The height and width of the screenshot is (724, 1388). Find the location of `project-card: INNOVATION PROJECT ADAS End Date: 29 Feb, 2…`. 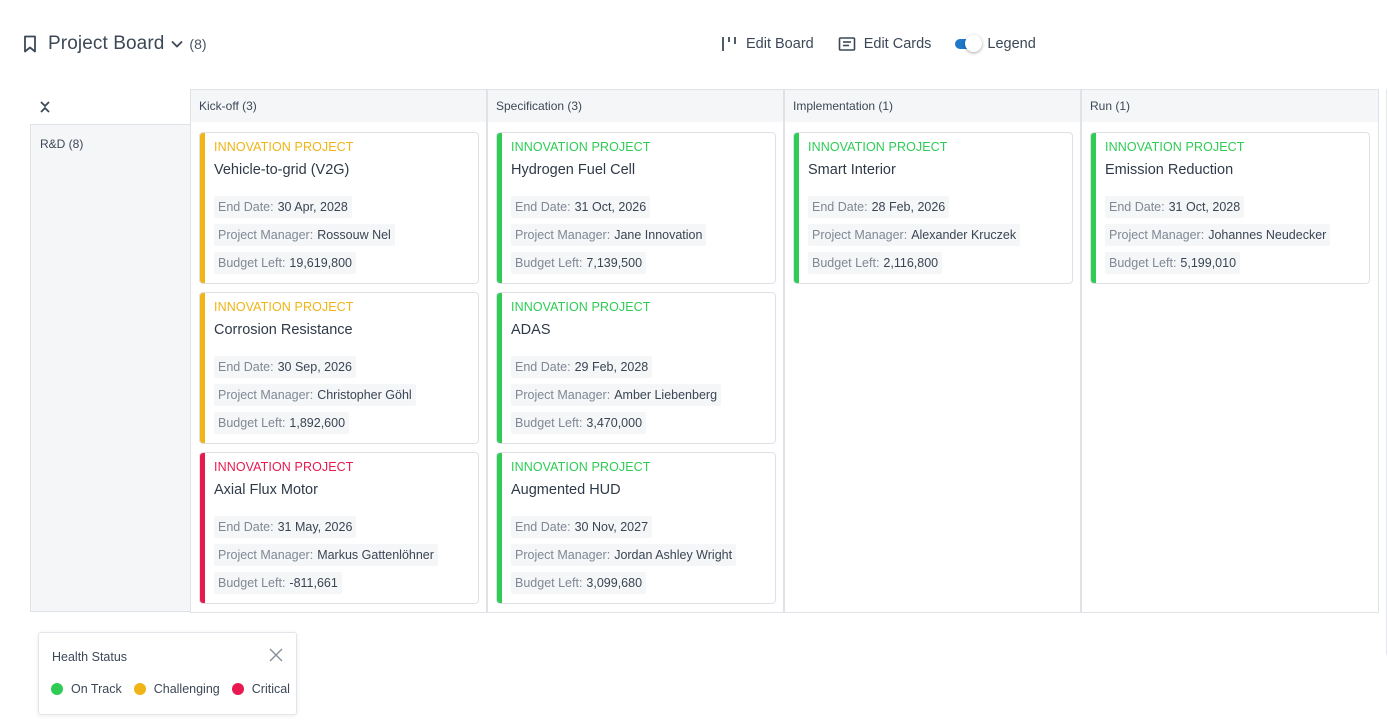

project-card: INNOVATION PROJECT ADAS End Date: 29 Feb, 2… is located at coordinates (636, 368).